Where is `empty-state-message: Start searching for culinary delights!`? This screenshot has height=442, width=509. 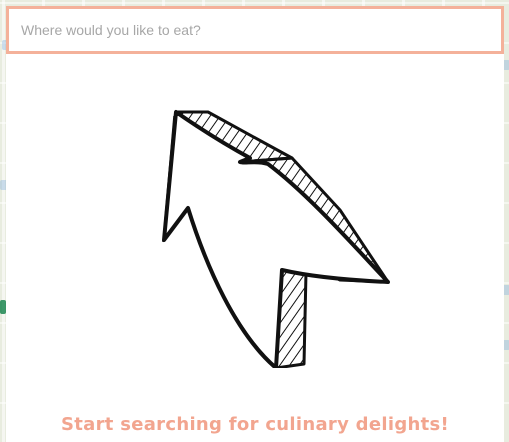
empty-state-message: Start searching for culinary delights! is located at coordinates (255, 424).